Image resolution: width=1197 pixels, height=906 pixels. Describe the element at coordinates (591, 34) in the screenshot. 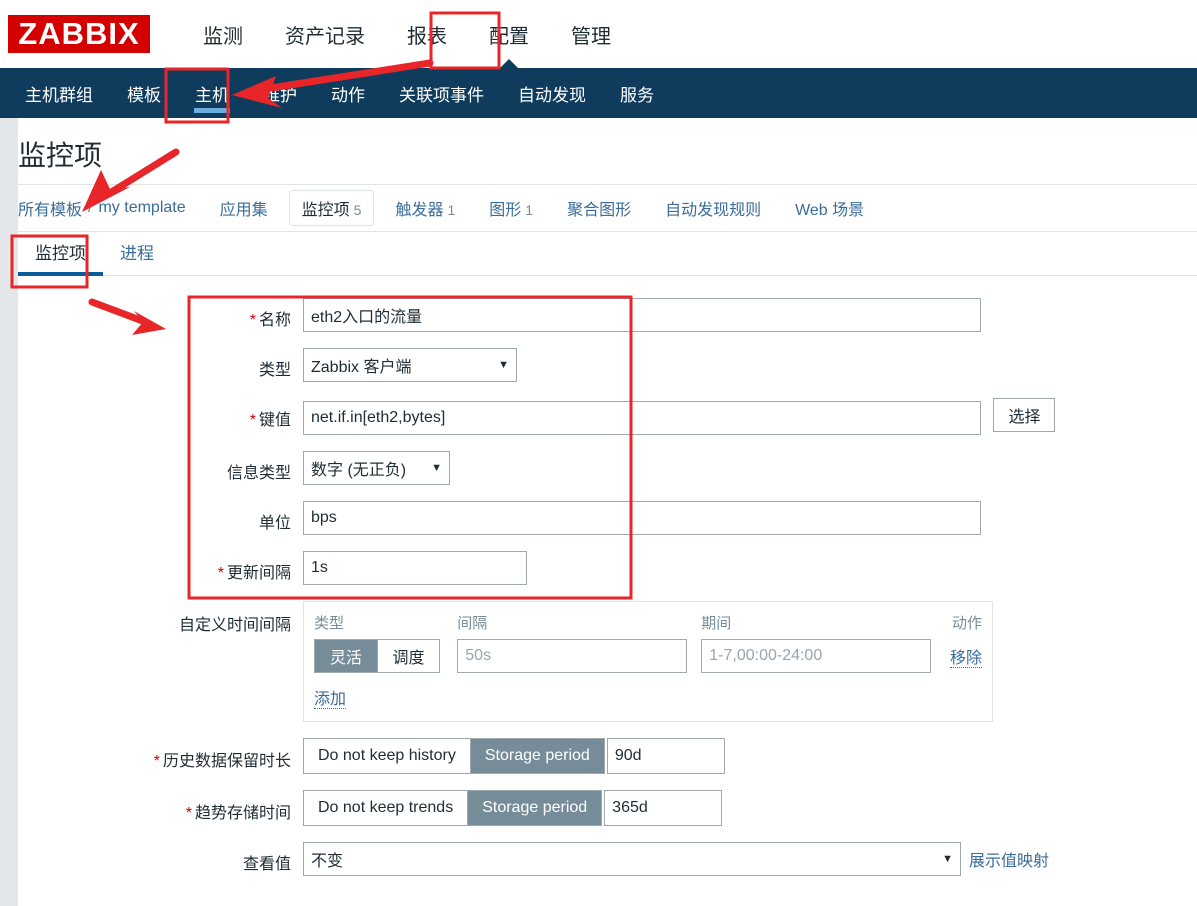

I see `main-nav-item-administration: 管理` at that location.